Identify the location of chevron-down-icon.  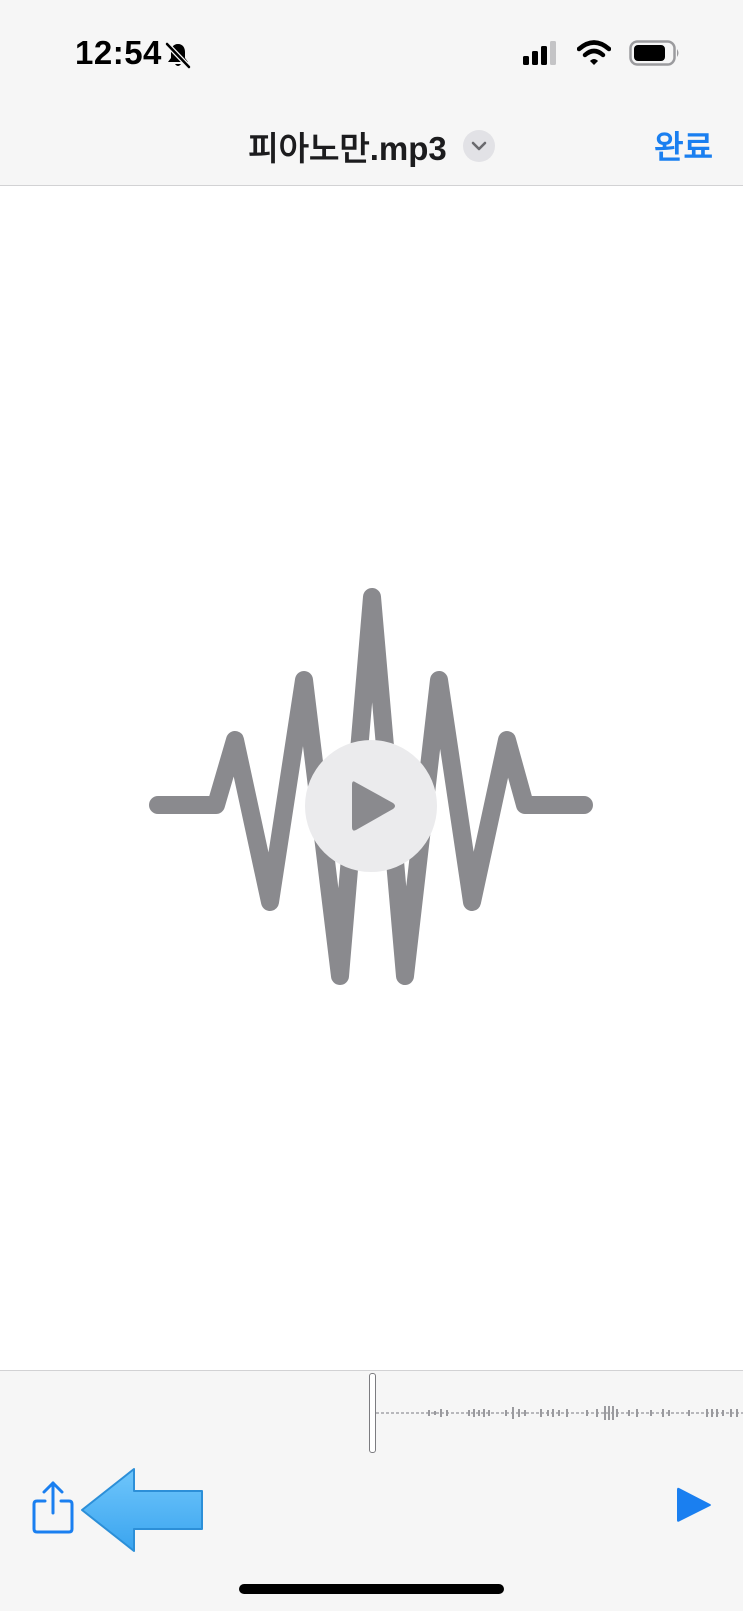
(479, 146).